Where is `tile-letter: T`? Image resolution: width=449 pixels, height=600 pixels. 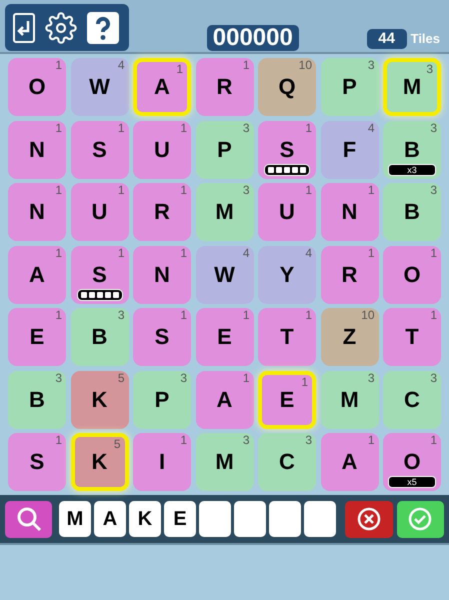 tile-letter: T is located at coordinates (287, 337).